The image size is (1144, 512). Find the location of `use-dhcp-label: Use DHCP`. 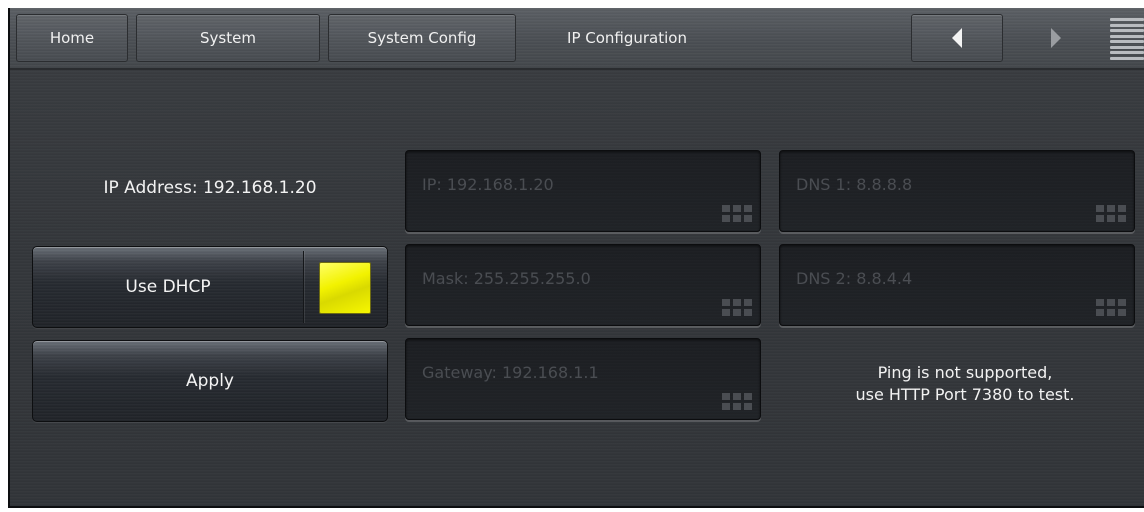

use-dhcp-label: Use DHCP is located at coordinates (168, 287).